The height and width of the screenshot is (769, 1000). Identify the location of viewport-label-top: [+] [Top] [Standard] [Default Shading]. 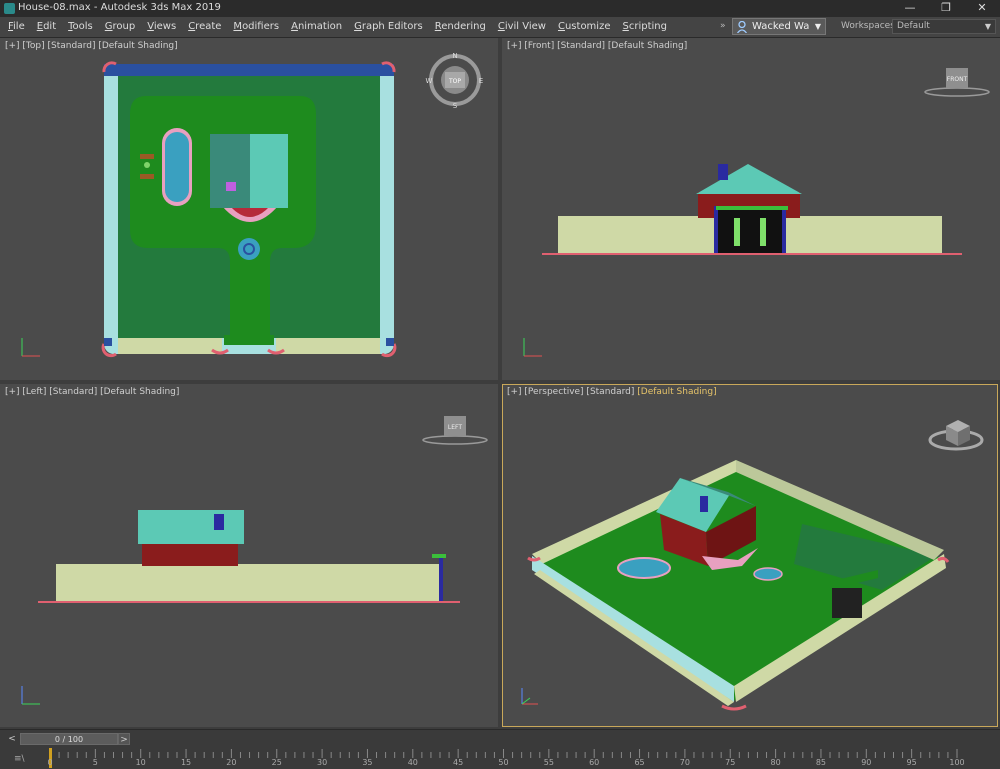
(91, 46).